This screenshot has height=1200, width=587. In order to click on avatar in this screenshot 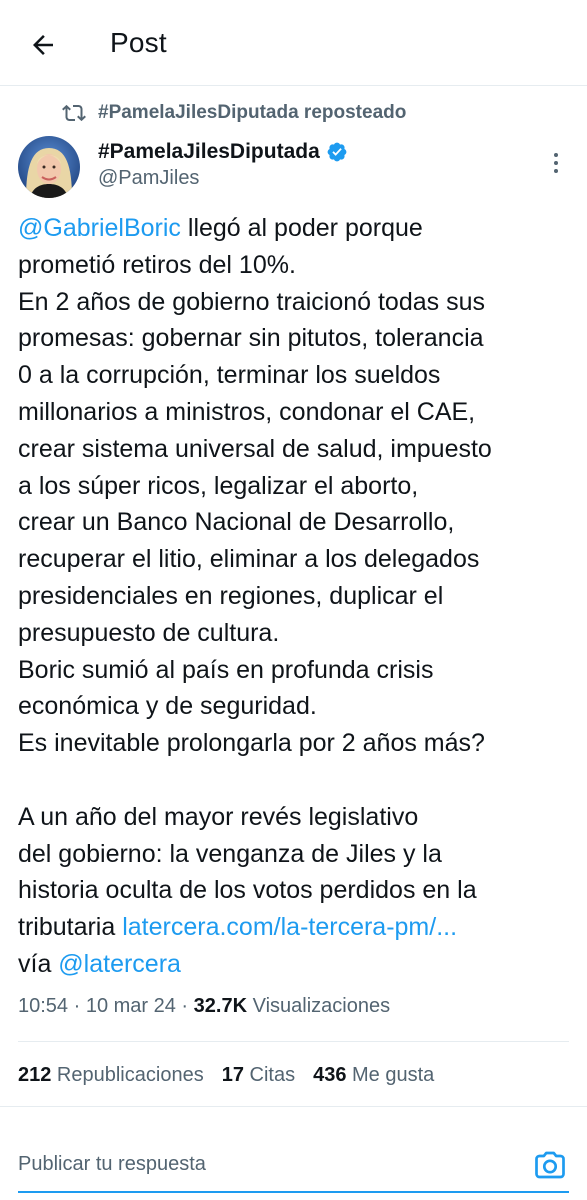, I will do `click(49, 167)`.